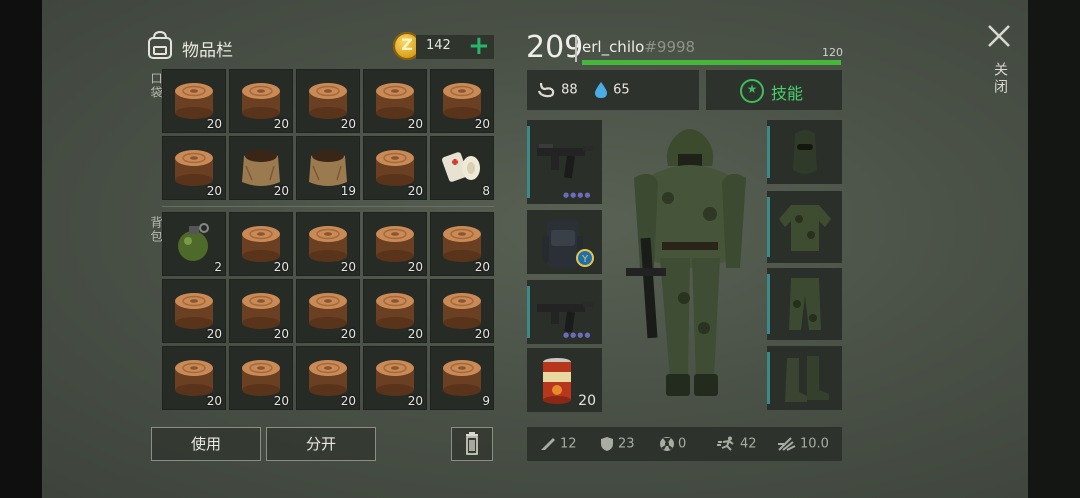 The width and height of the screenshot is (1080, 498). I want to click on backpack-grid: 2 20 20 20 20 20 20 20 20 20 20 20 20 20 9, so click(328, 311).